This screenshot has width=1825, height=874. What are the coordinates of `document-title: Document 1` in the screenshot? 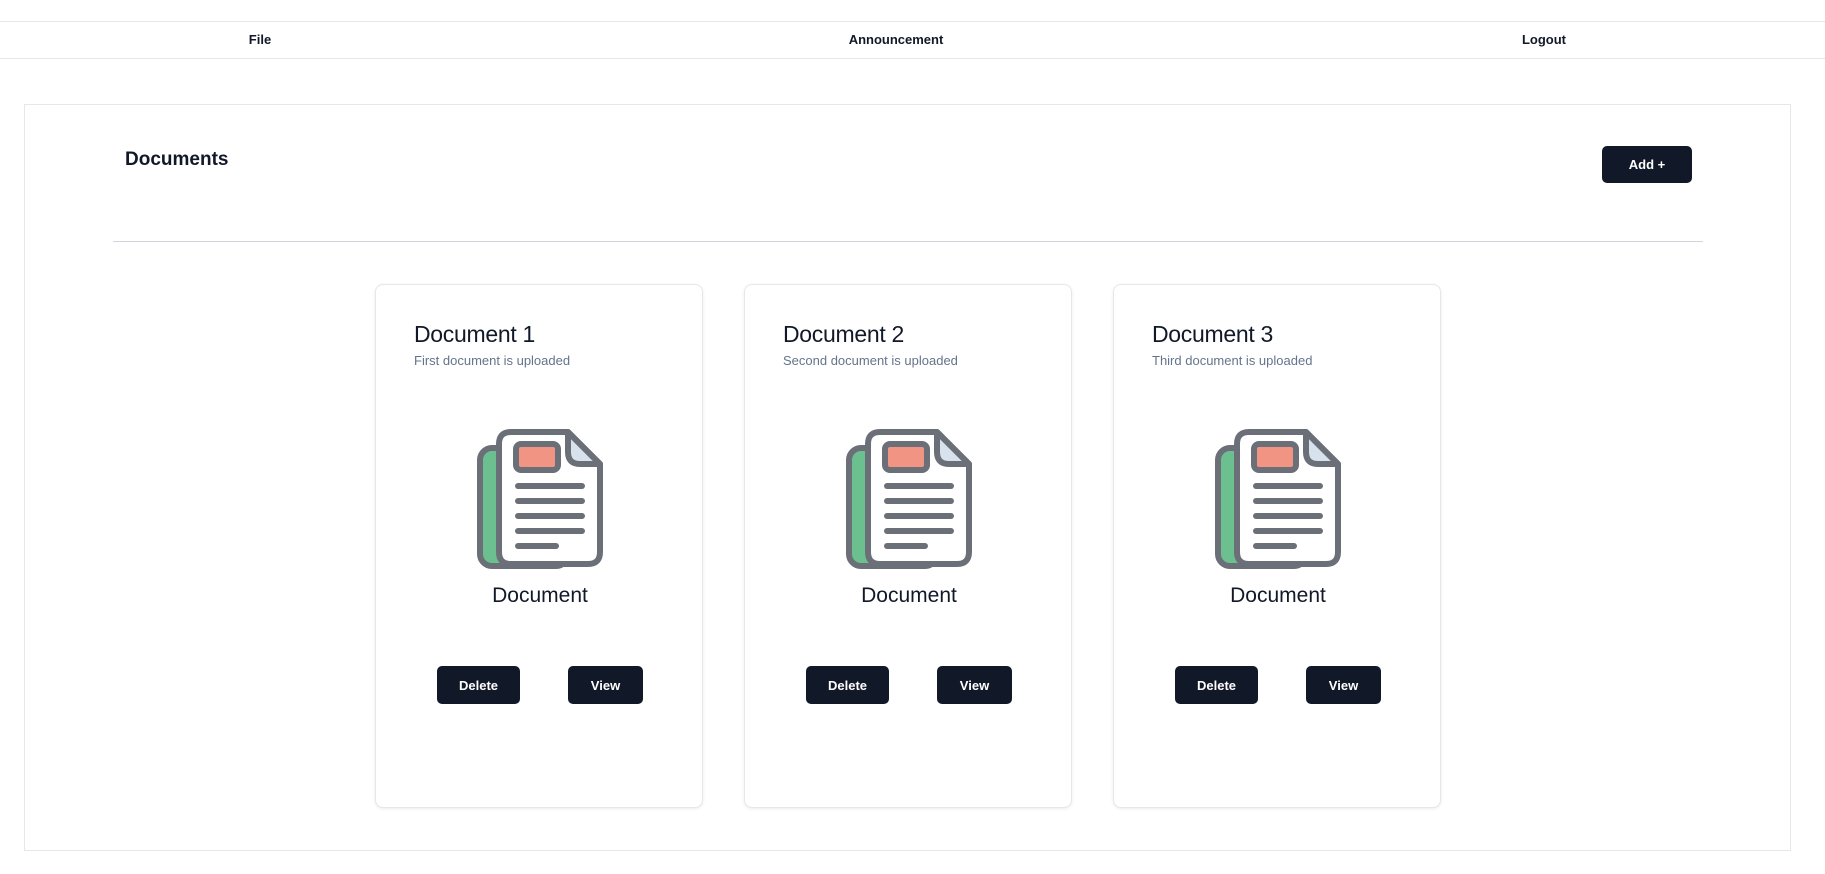 It's located at (475, 334).